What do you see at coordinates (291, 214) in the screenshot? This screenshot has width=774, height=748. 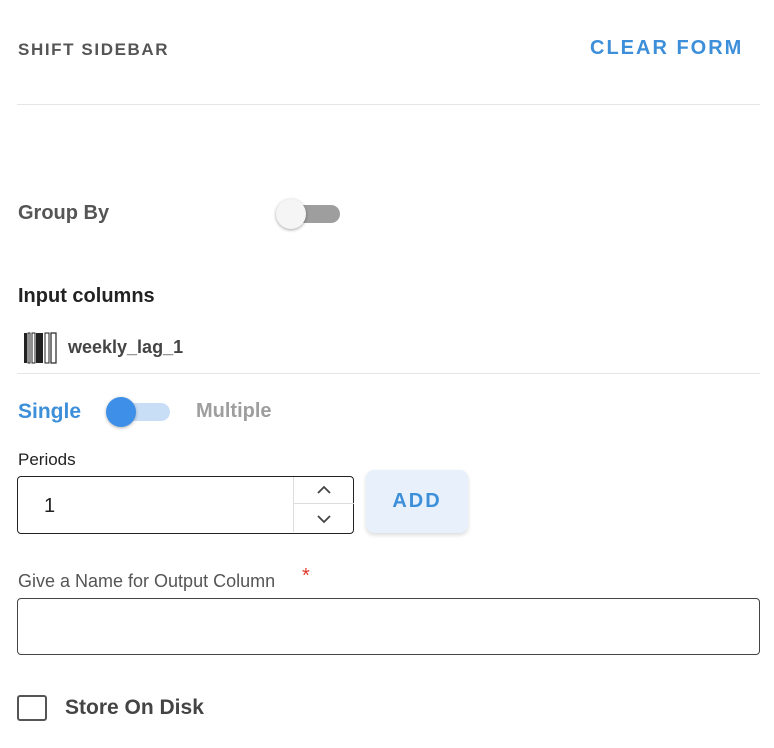 I see `group-by-toggle-knob` at bounding box center [291, 214].